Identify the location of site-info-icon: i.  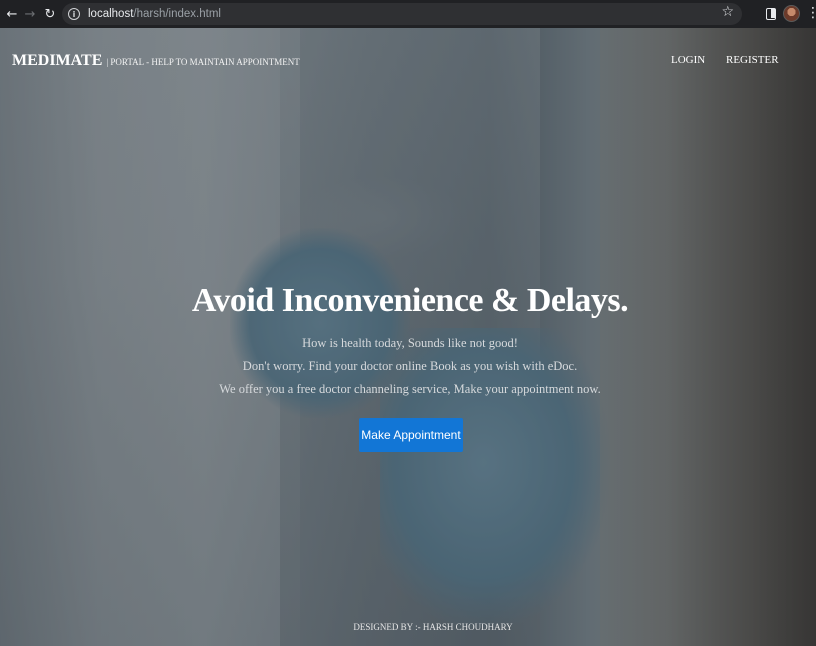
(74, 14).